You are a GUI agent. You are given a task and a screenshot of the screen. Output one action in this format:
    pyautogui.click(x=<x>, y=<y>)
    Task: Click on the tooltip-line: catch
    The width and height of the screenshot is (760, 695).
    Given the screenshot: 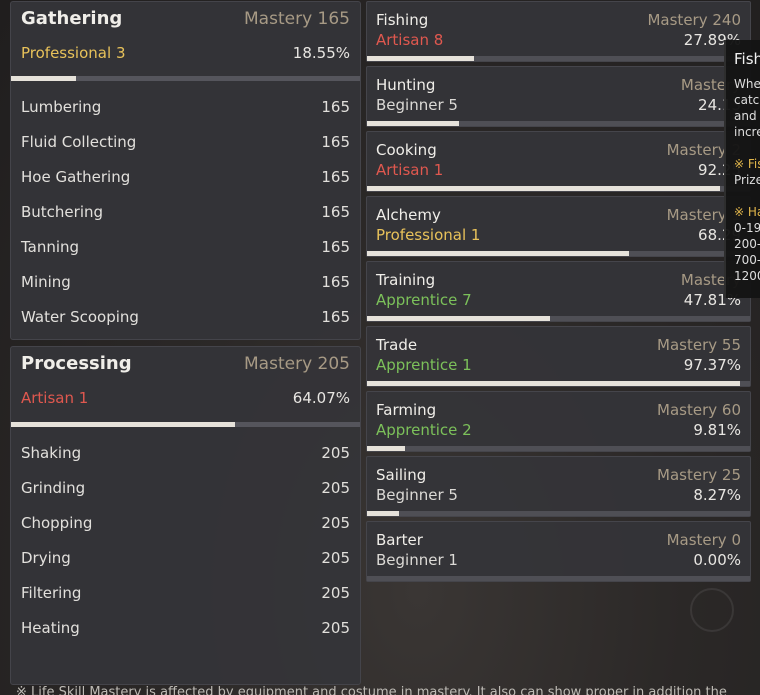 What is the action you would take?
    pyautogui.click(x=747, y=100)
    